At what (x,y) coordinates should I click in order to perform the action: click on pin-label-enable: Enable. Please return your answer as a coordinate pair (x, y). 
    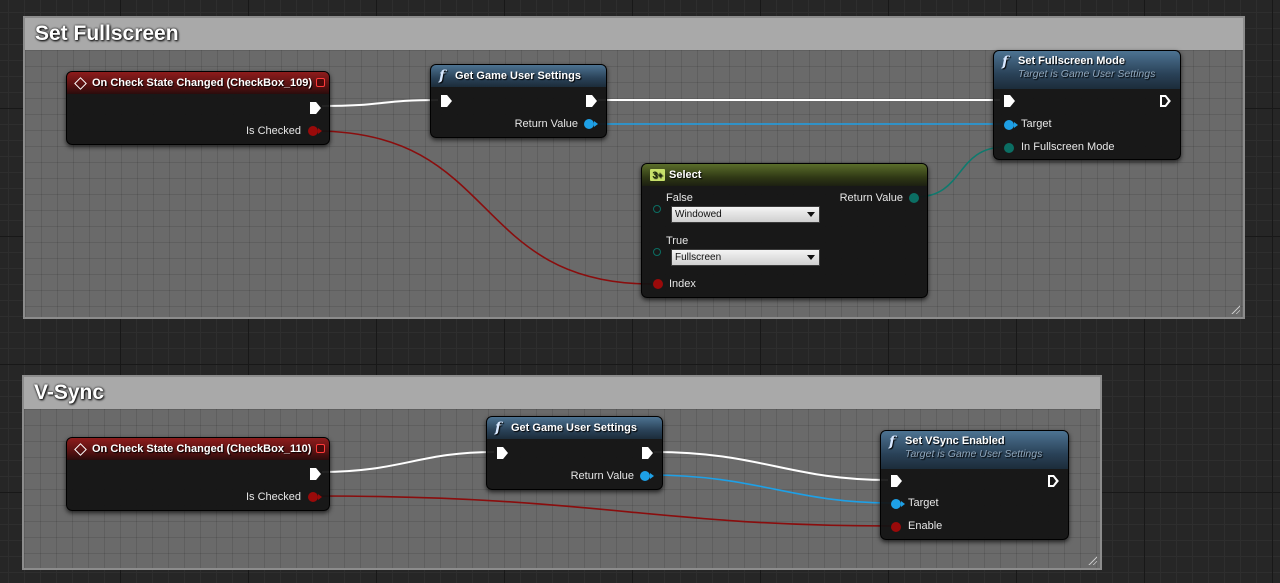
    Looking at the image, I should click on (925, 526).